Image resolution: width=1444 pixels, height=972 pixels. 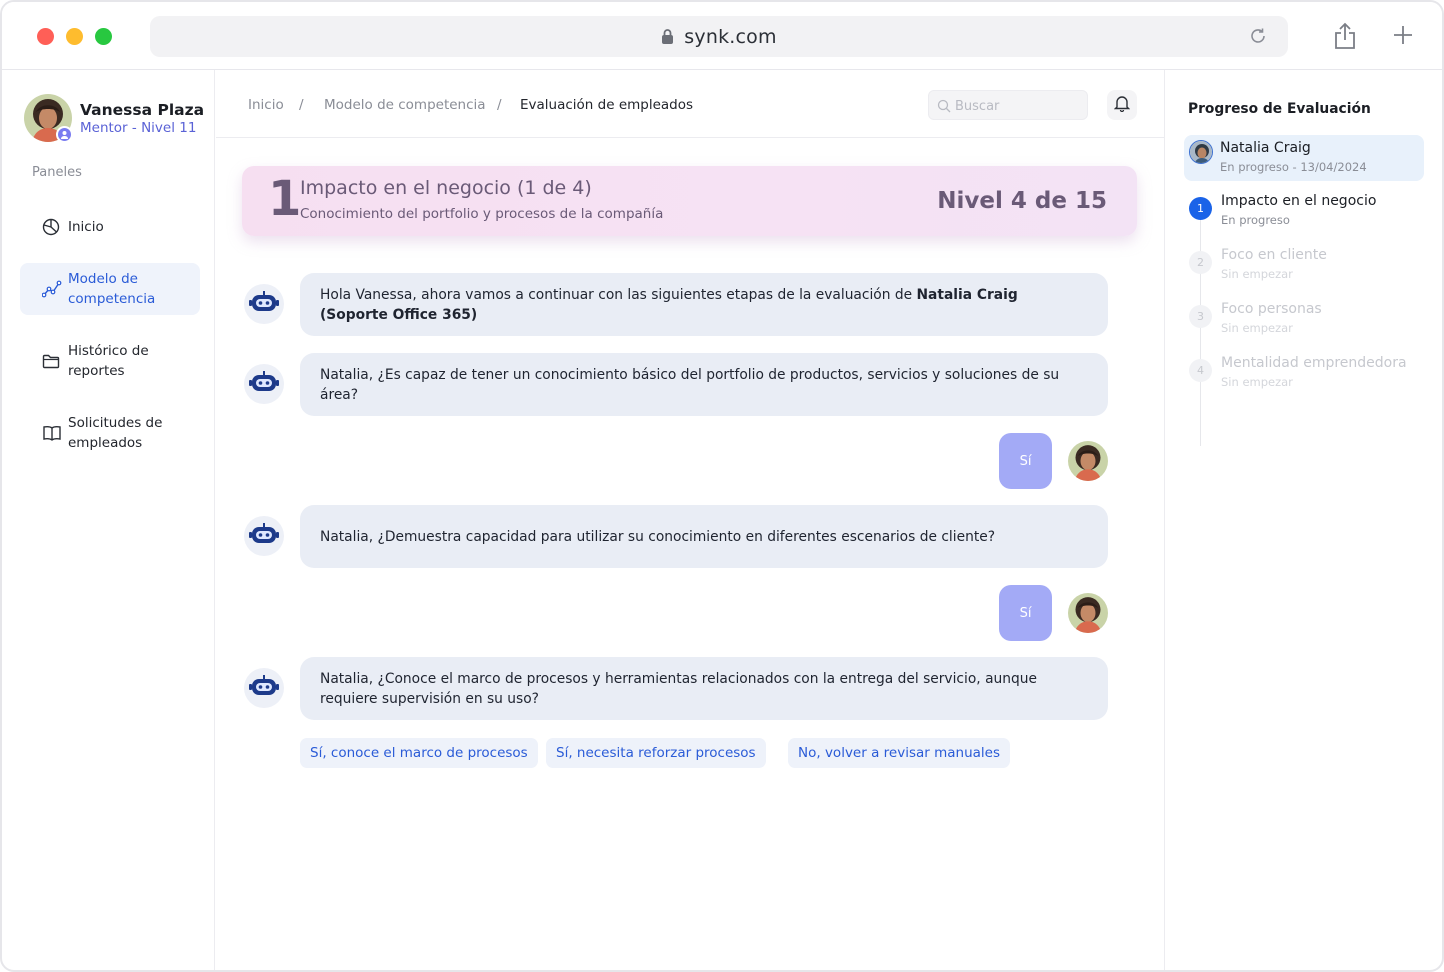 I want to click on progress-title: Progreso de Evaluación, so click(x=1279, y=109).